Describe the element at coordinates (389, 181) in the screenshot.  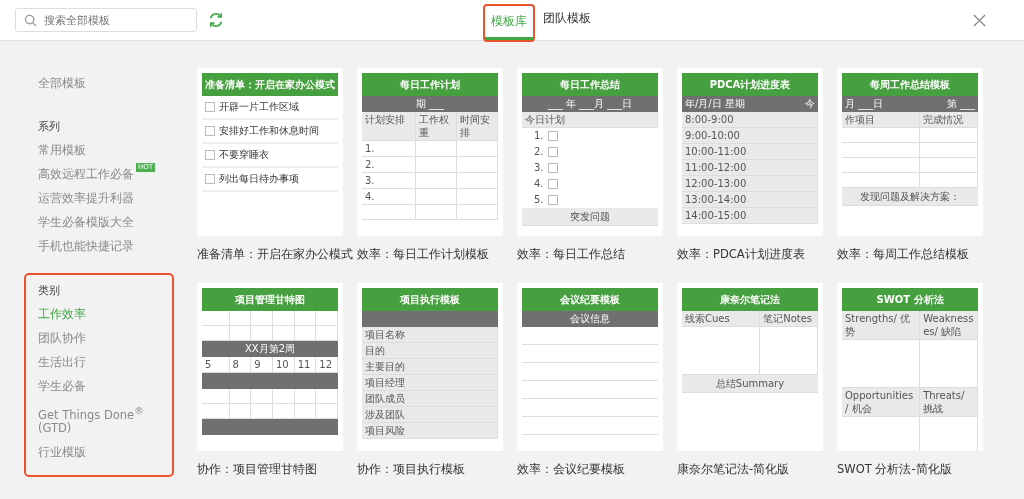
I see `preview-cell: 3.` at that location.